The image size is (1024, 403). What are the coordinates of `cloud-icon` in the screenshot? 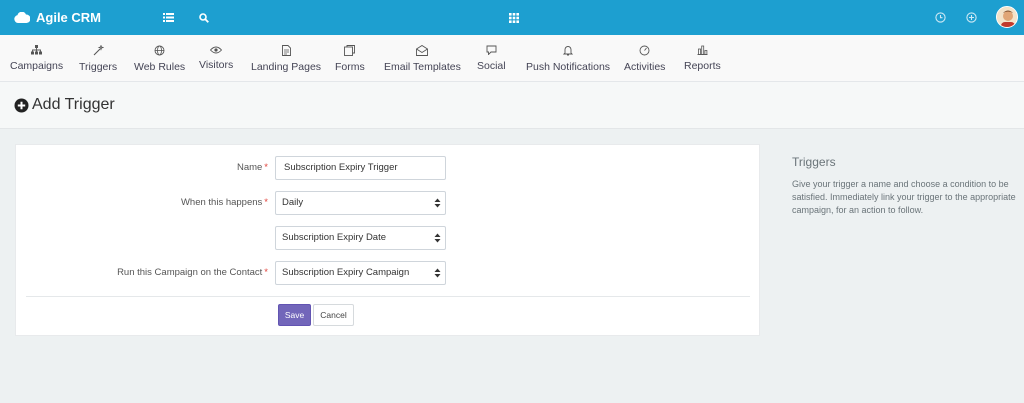 It's located at (22, 17).